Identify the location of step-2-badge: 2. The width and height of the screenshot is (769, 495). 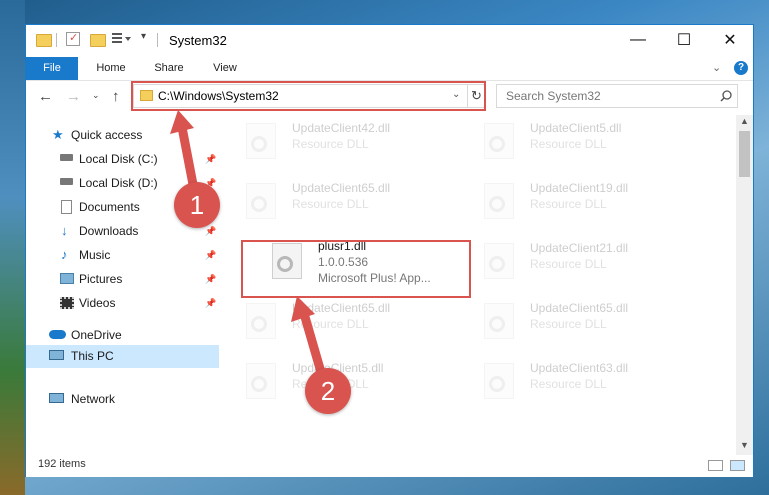
(328, 391).